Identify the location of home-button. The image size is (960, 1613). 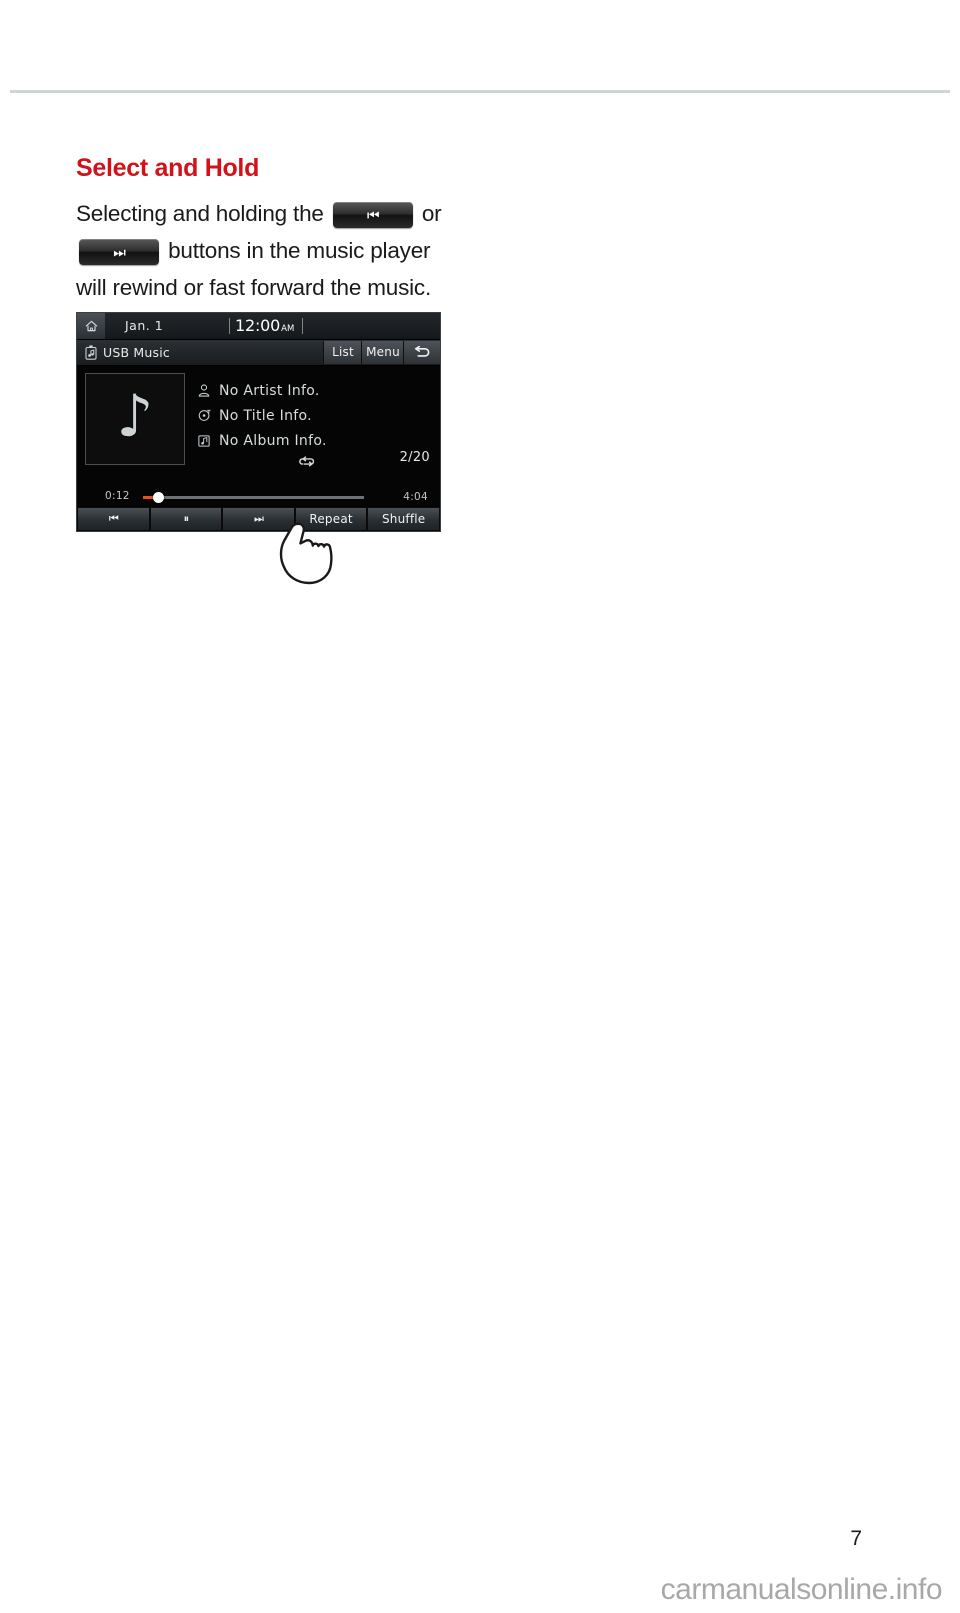
(91, 326).